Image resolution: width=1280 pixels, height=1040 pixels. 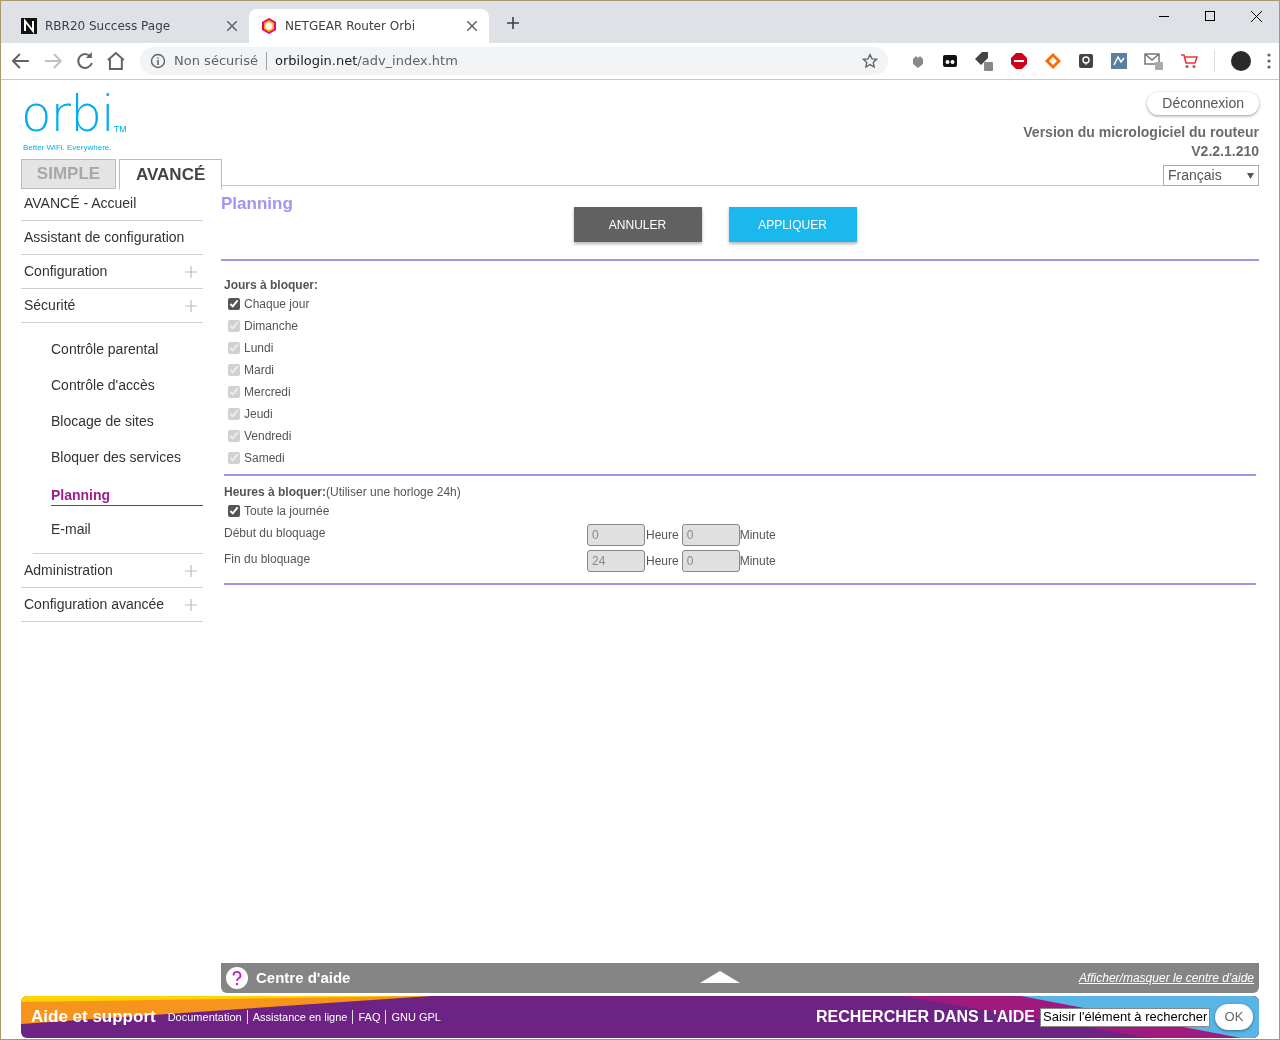 What do you see at coordinates (67, 148) in the screenshot?
I see `tagline: Better WiFi. Everywhere.` at bounding box center [67, 148].